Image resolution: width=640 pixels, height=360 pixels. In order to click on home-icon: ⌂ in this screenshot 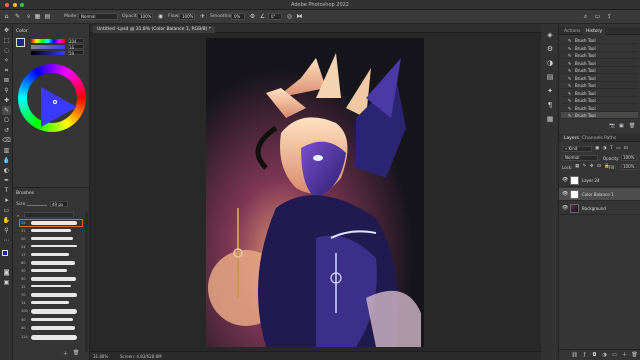, I will do `click(6, 16)`.